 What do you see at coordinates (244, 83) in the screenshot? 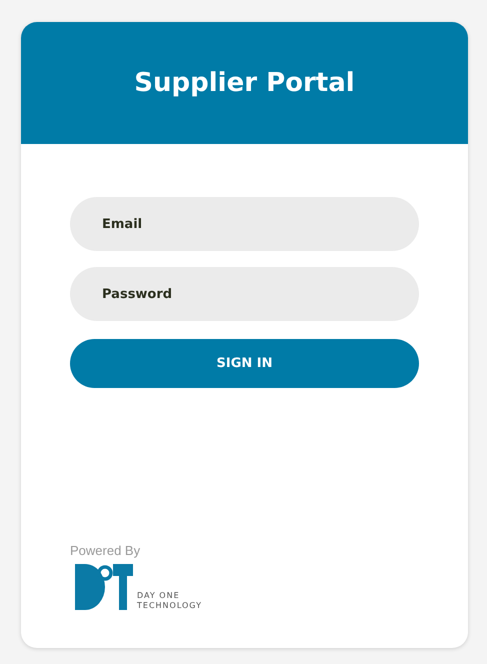
I see `portal-title: Supplier Portal` at bounding box center [244, 83].